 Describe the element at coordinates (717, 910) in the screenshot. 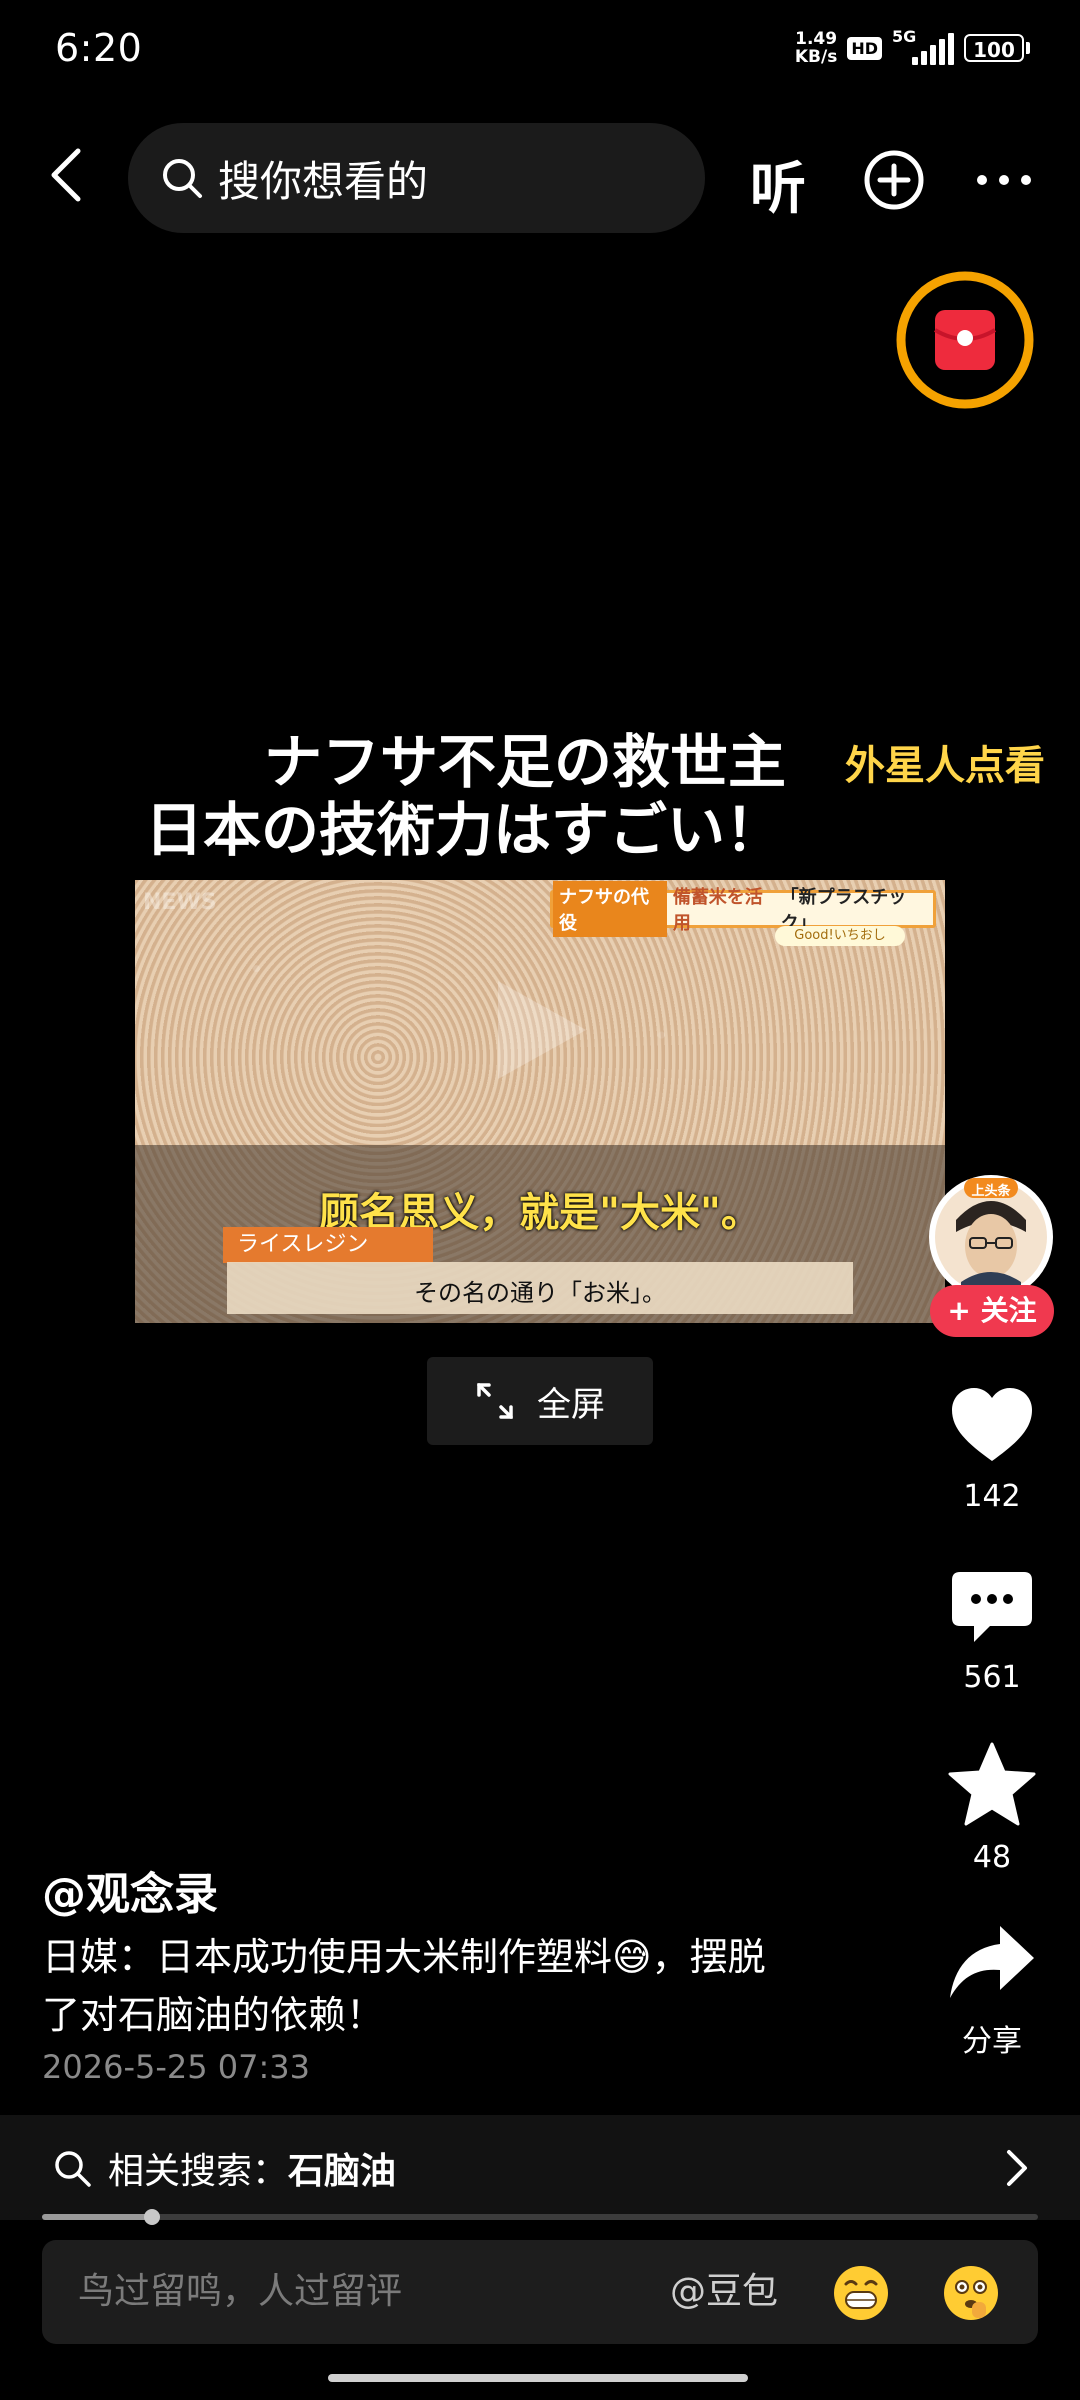

I see `news-caption-text: 備蓄米を活用` at that location.